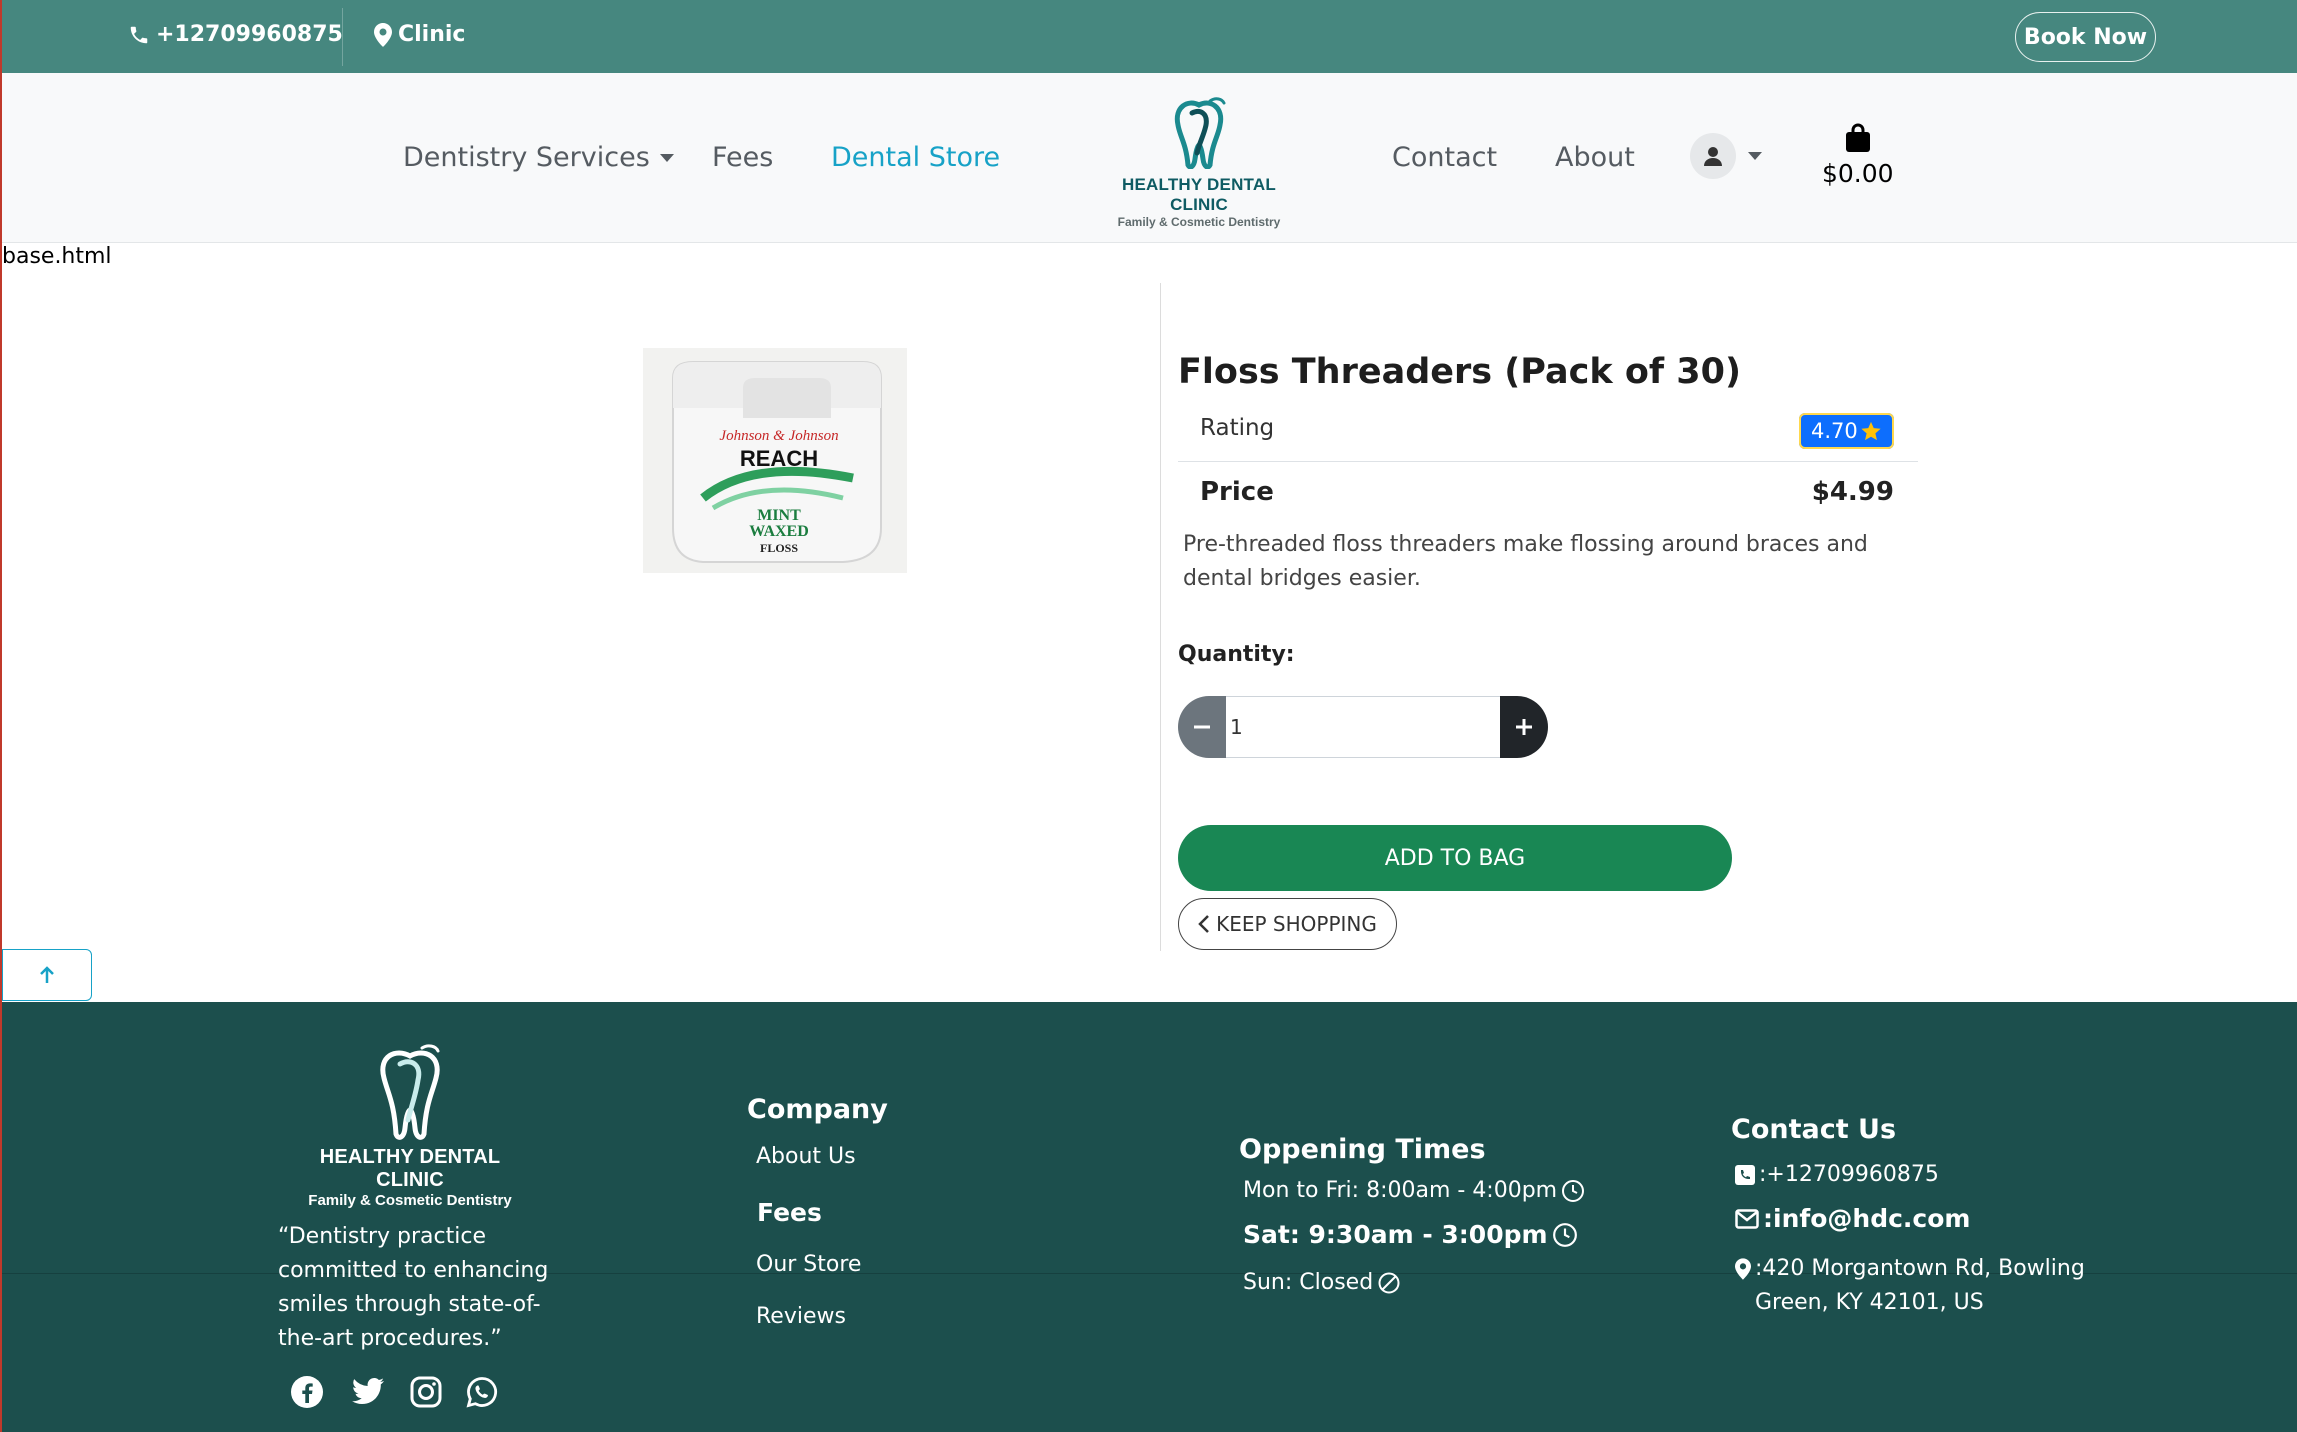  What do you see at coordinates (342, 37) in the screenshot?
I see `topbar-divider` at bounding box center [342, 37].